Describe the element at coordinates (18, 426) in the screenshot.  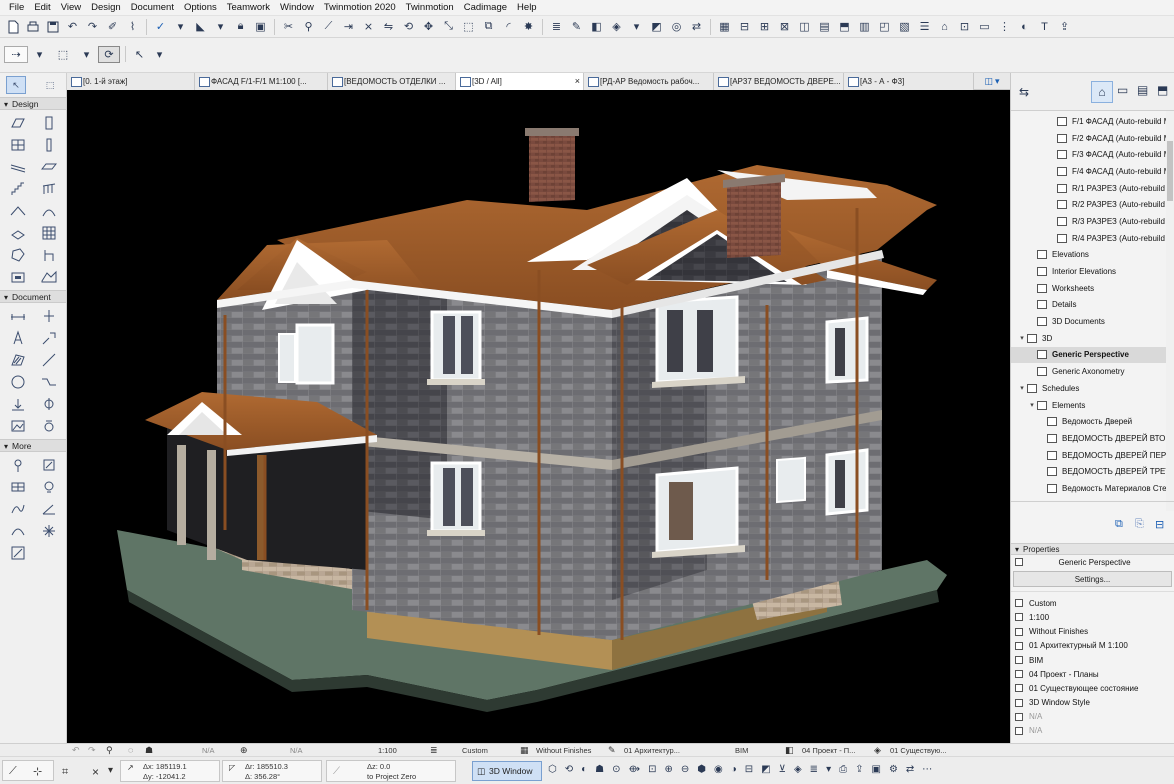
I see `figure-icon` at that location.